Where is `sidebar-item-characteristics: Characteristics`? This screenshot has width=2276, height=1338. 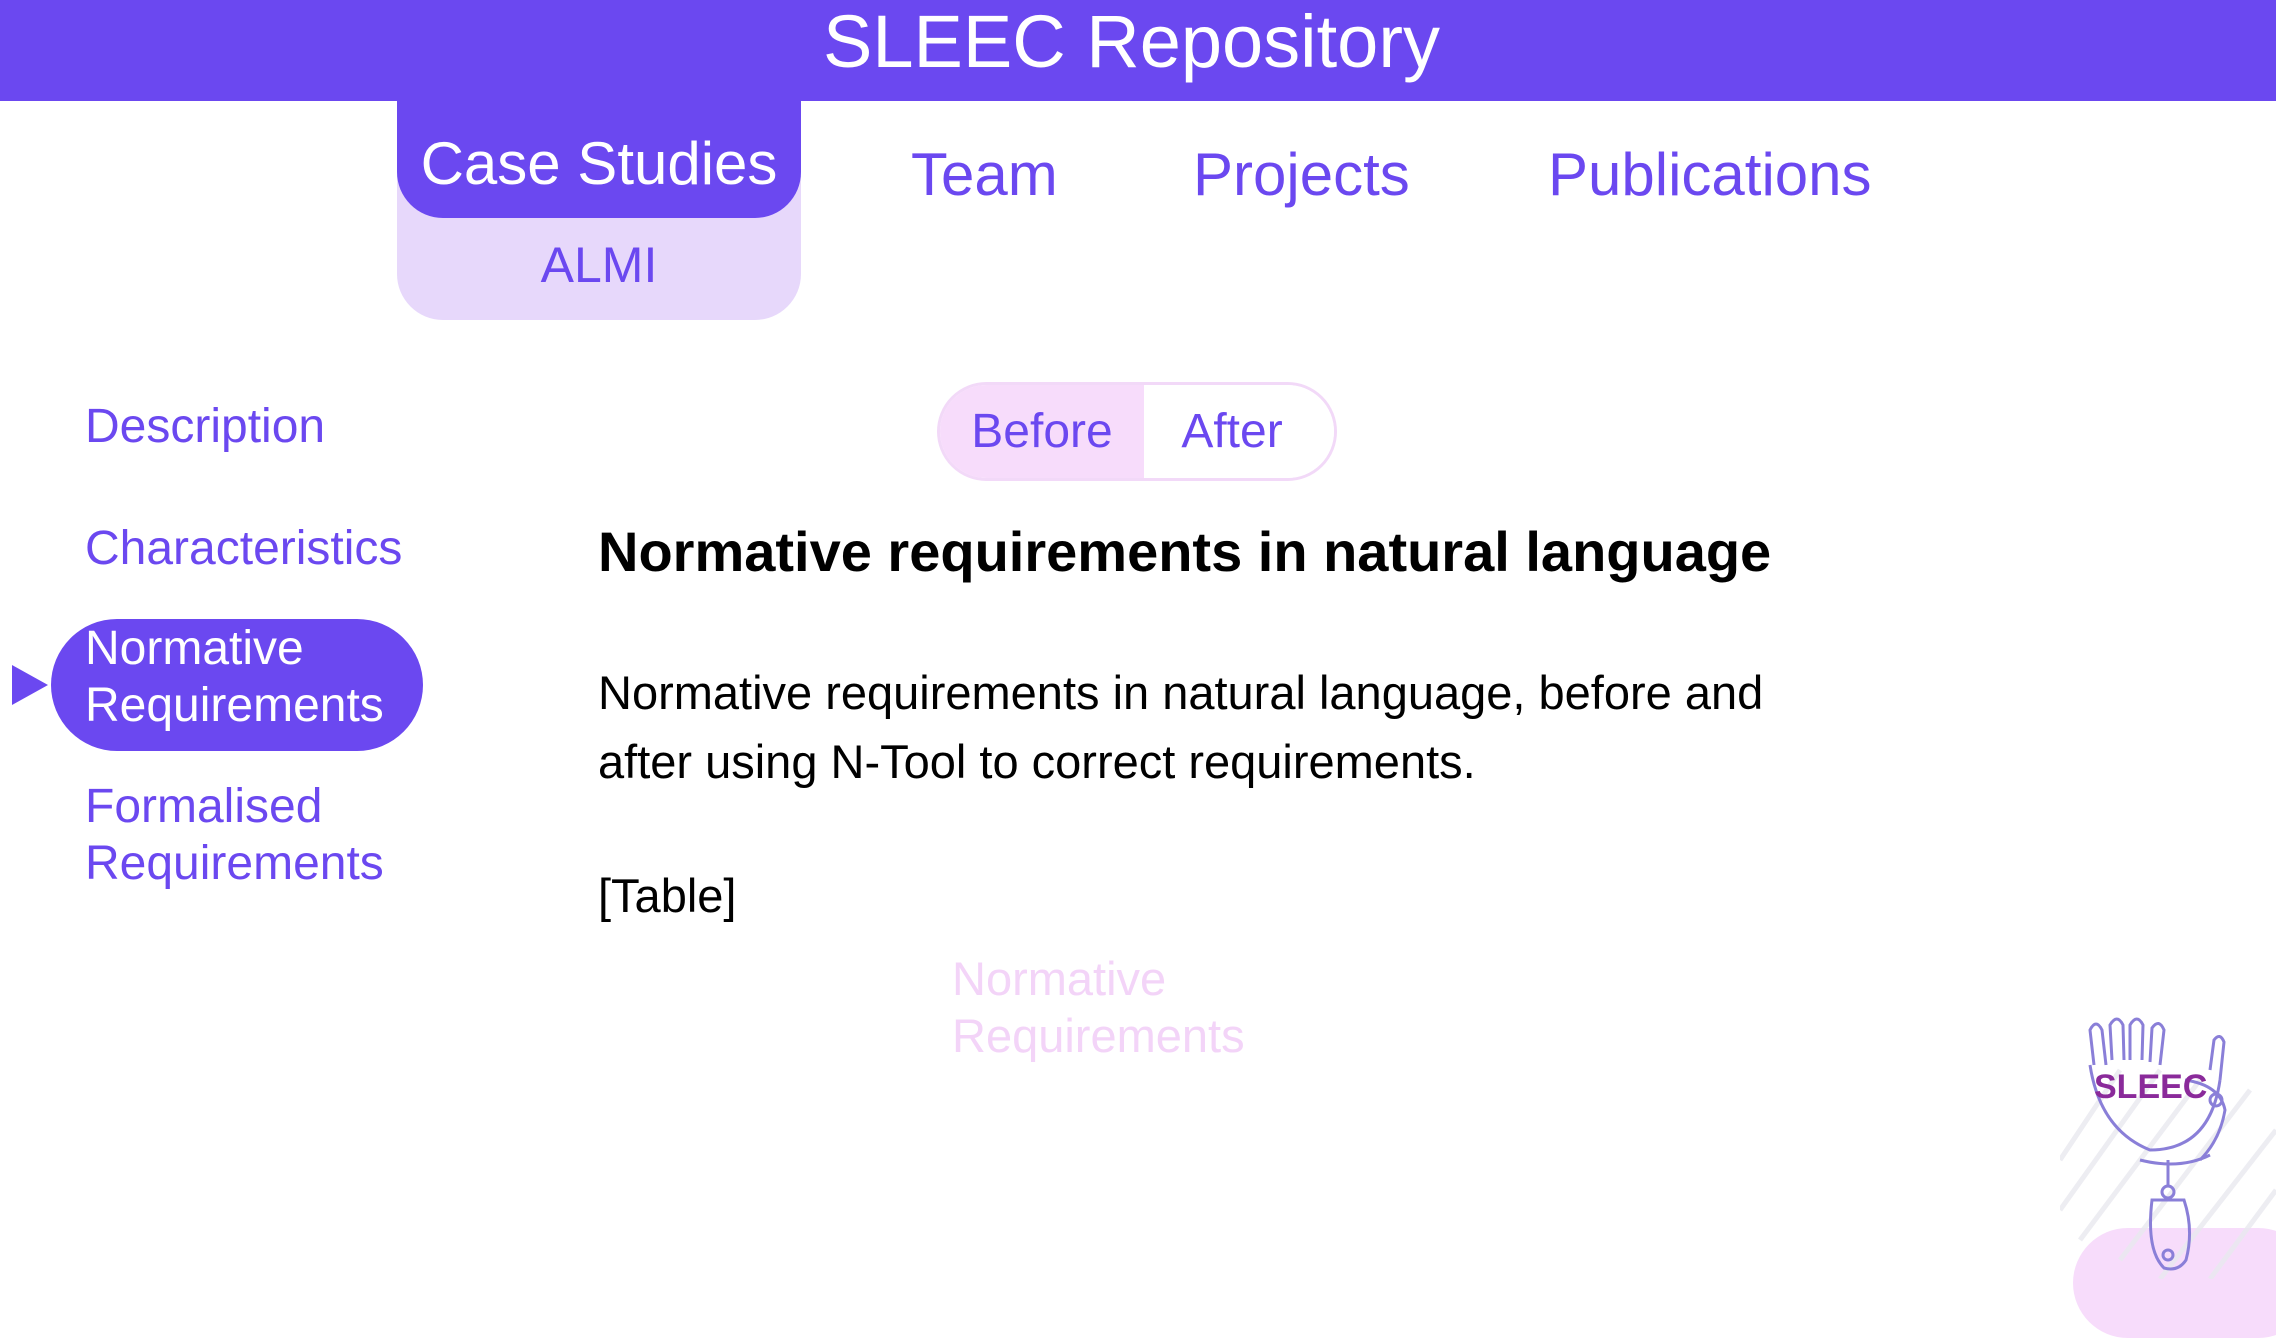 sidebar-item-characteristics: Characteristics is located at coordinates (243, 548).